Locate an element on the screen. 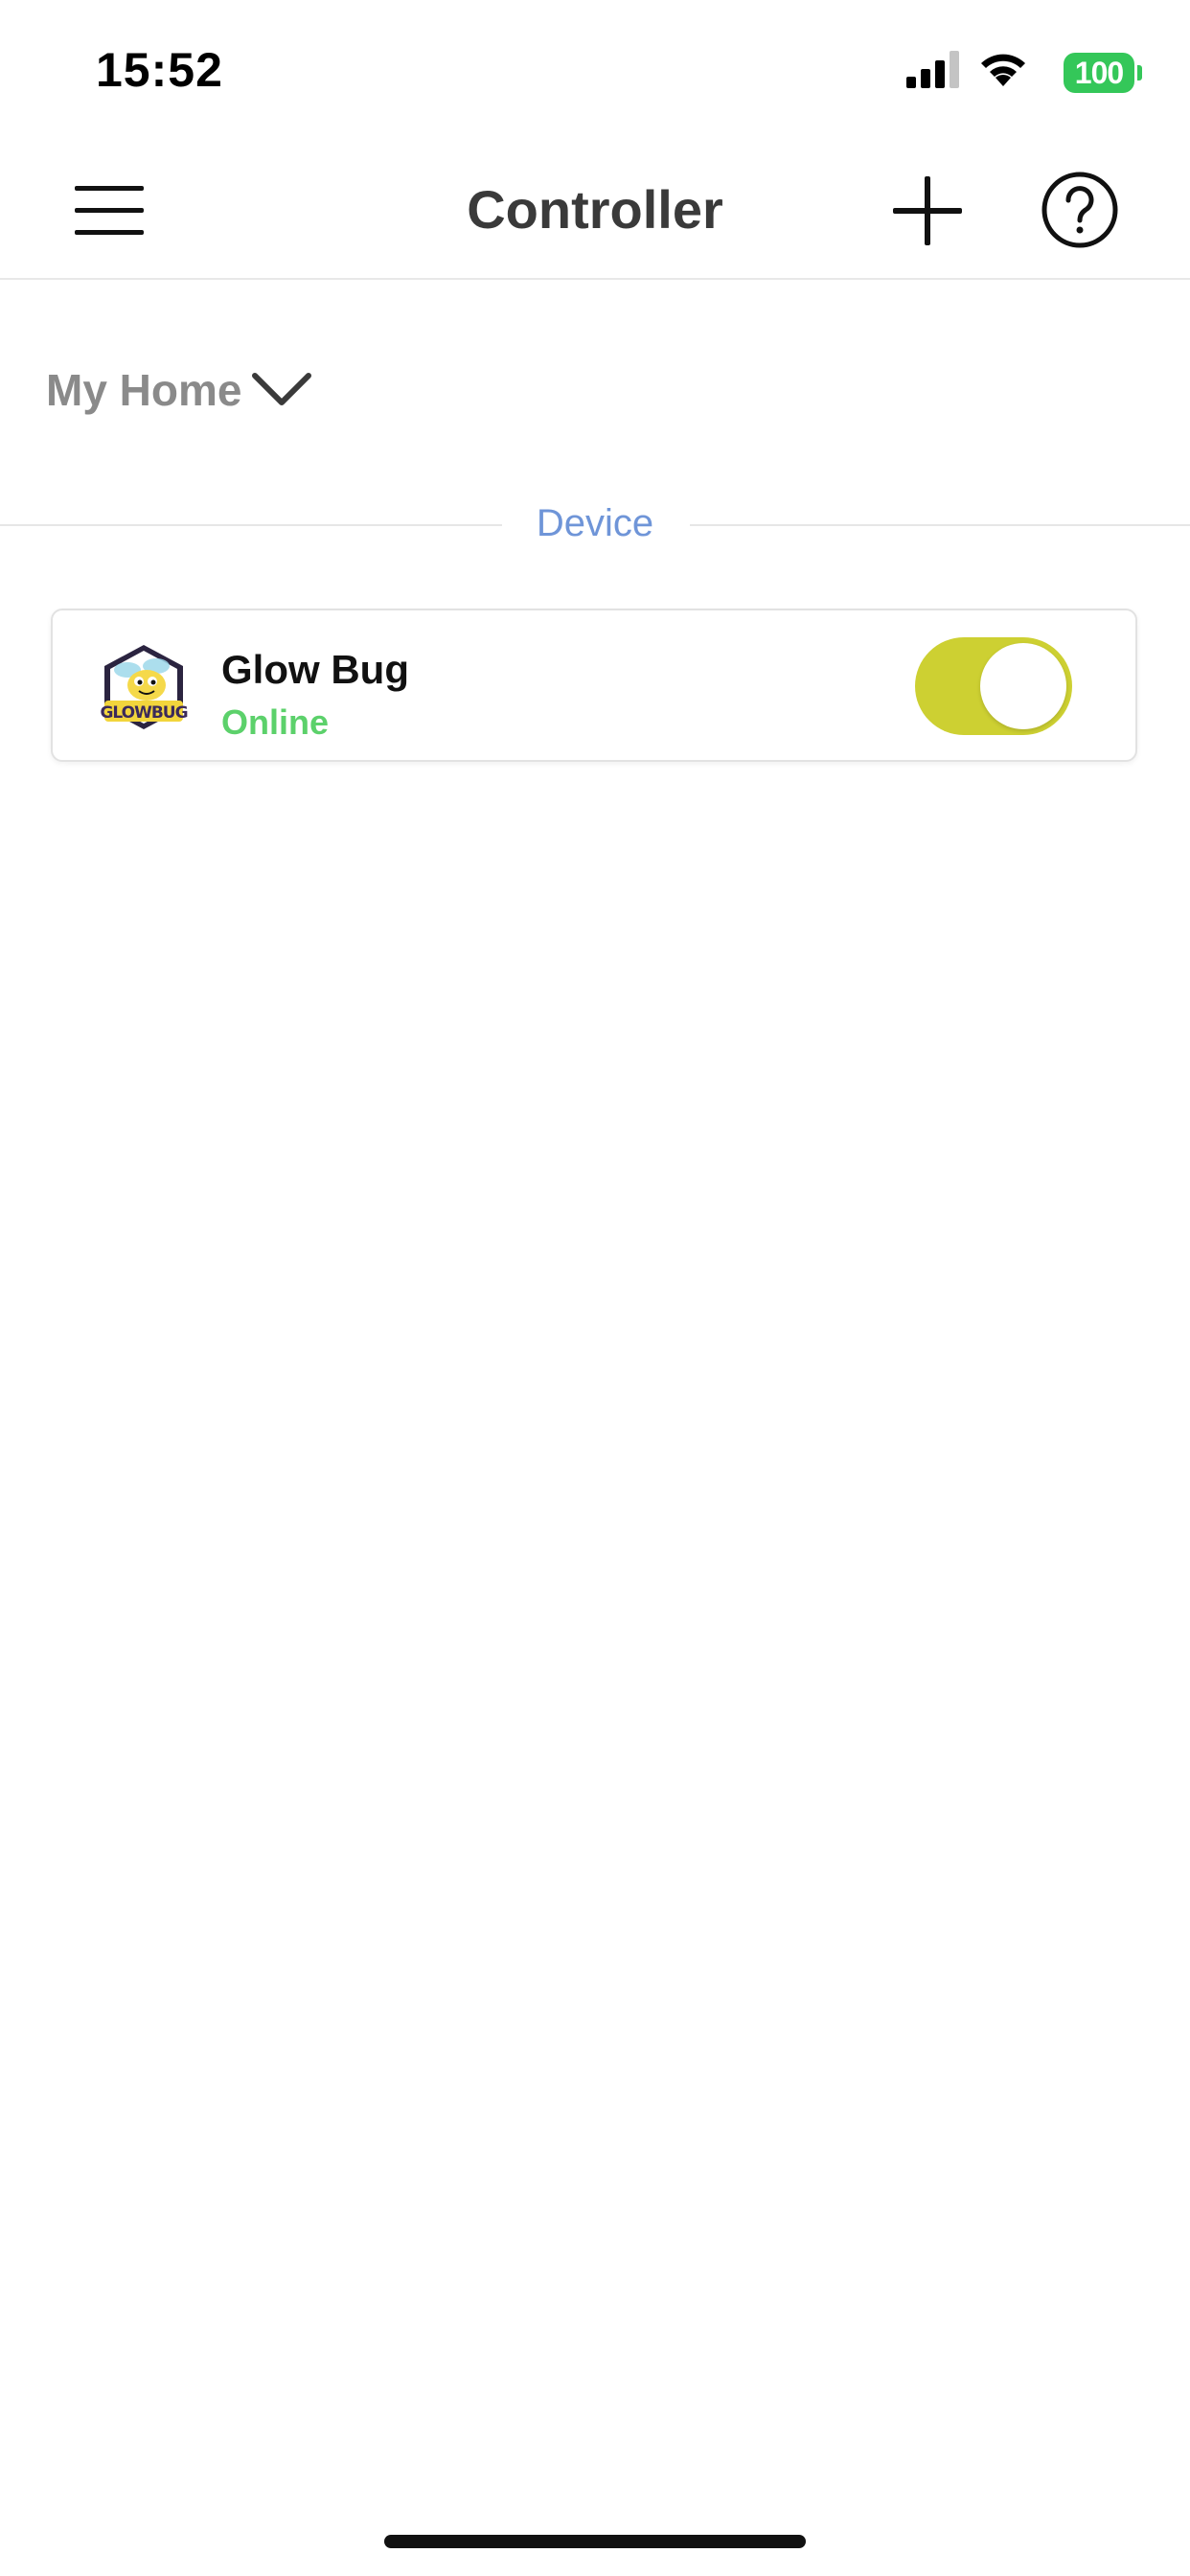 The width and height of the screenshot is (1190, 2576). home-selector: My Home is located at coordinates (180, 390).